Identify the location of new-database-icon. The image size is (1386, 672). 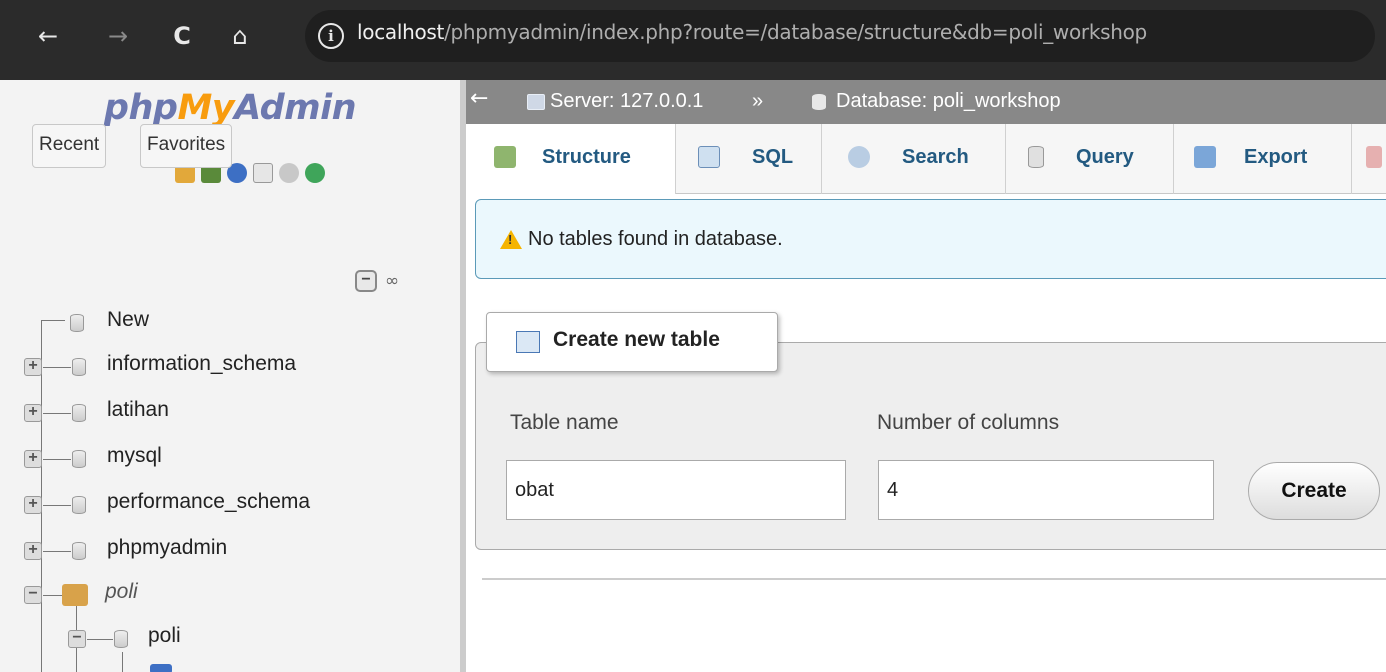
(77, 323).